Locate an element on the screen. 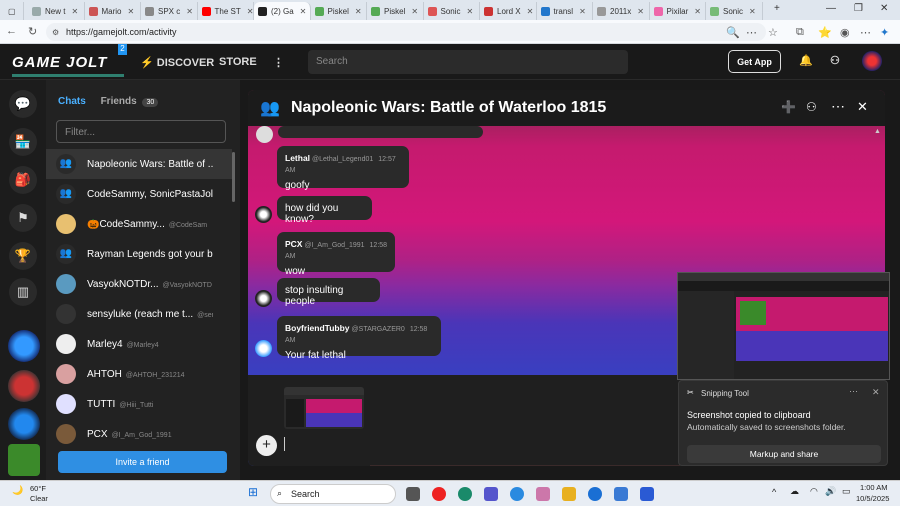 Image resolution: width=900 pixels, height=506 pixels. close-window-button: ✕ is located at coordinates (884, 8).